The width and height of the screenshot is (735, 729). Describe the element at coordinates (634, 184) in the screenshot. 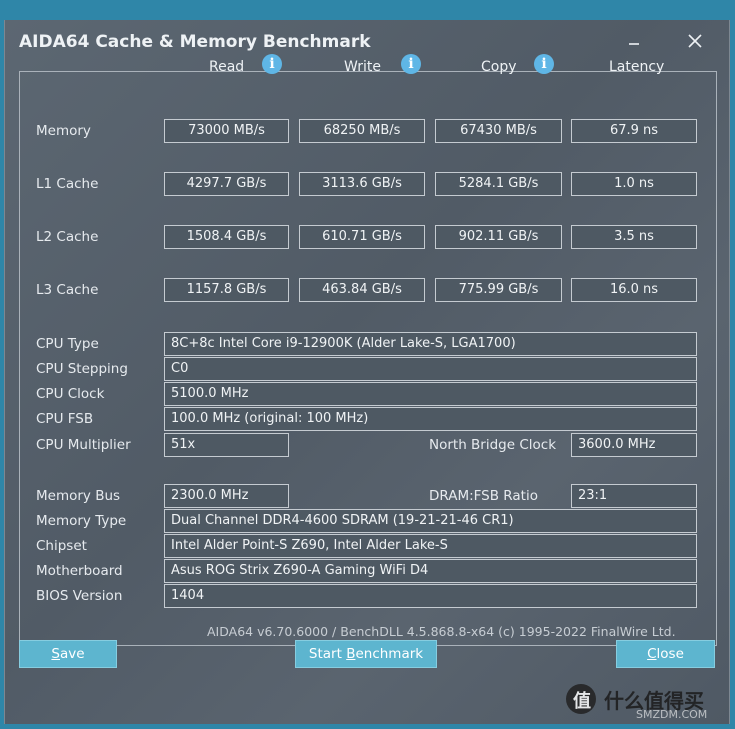

I see `l1-latency-value: 1.0 ns` at that location.